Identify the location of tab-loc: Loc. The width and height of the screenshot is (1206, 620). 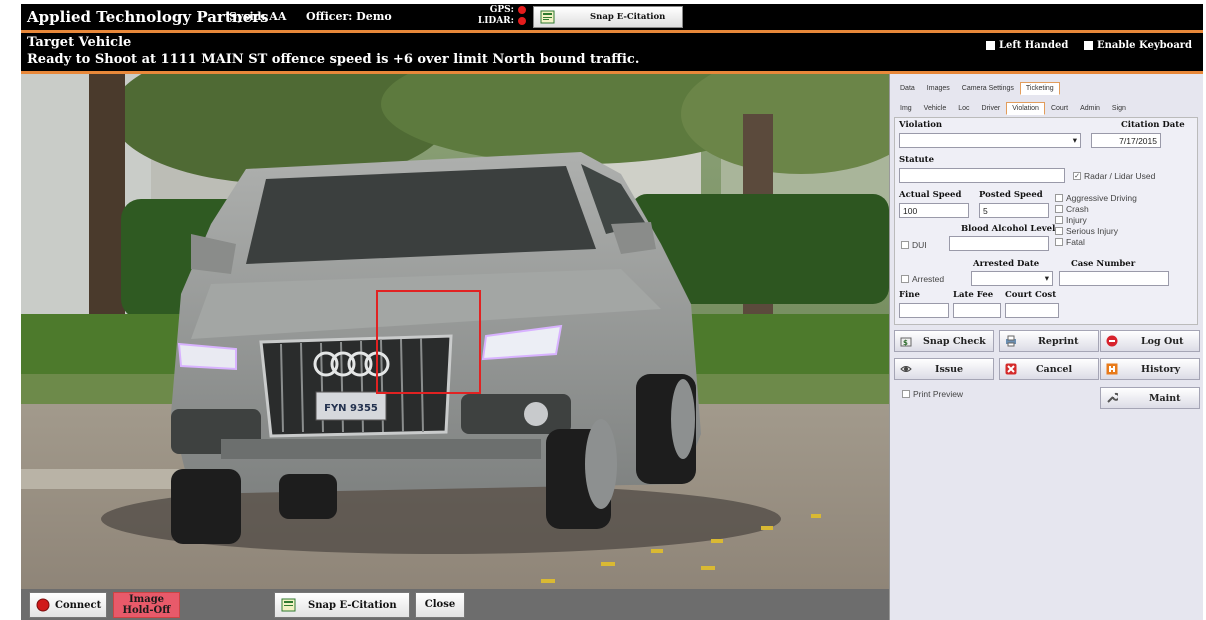
(963, 108).